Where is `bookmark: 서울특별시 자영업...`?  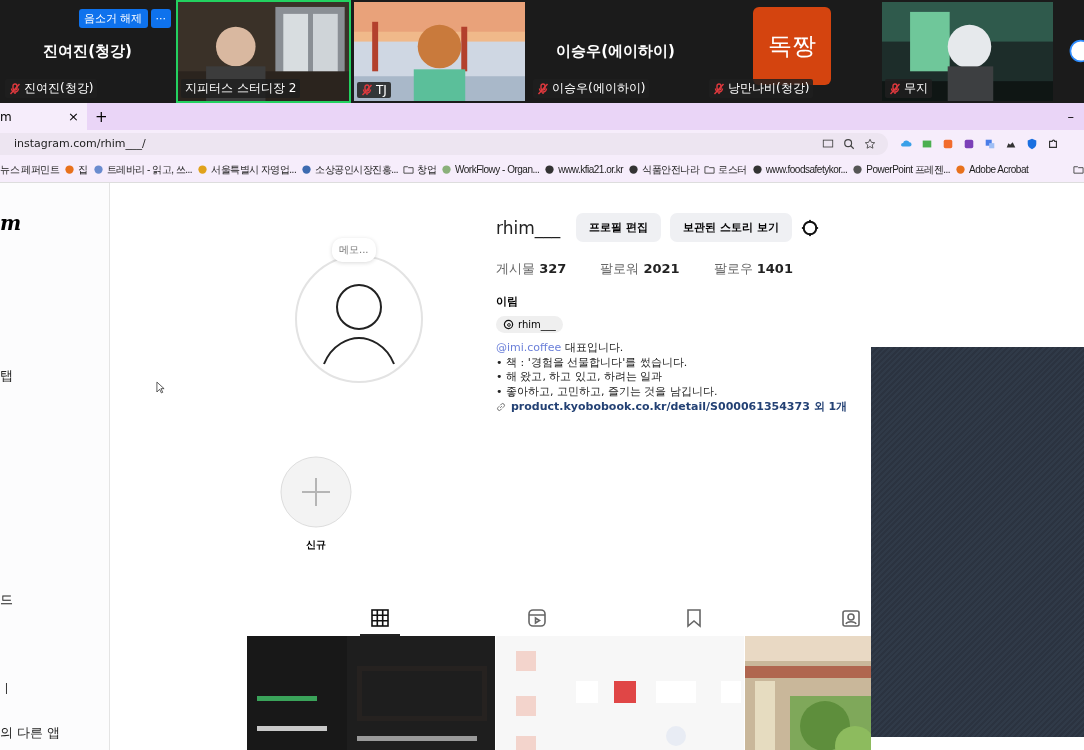
bookmark: 서울특별시 자영업... is located at coordinates (247, 169).